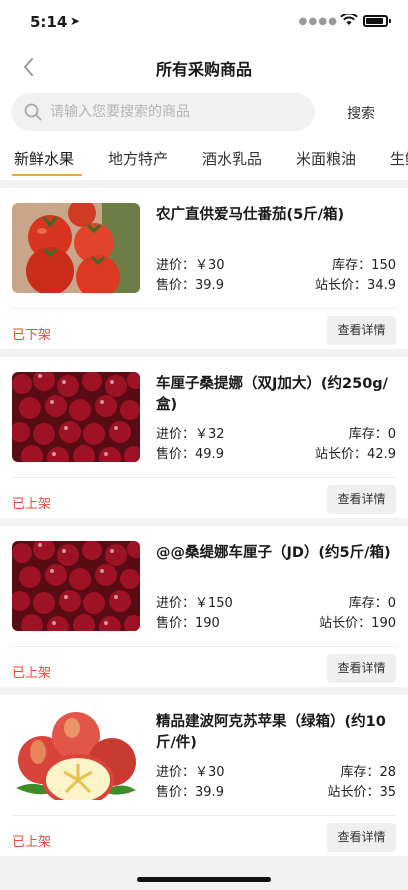  What do you see at coordinates (368, 772) in the screenshot?
I see `stock: 库存：28` at bounding box center [368, 772].